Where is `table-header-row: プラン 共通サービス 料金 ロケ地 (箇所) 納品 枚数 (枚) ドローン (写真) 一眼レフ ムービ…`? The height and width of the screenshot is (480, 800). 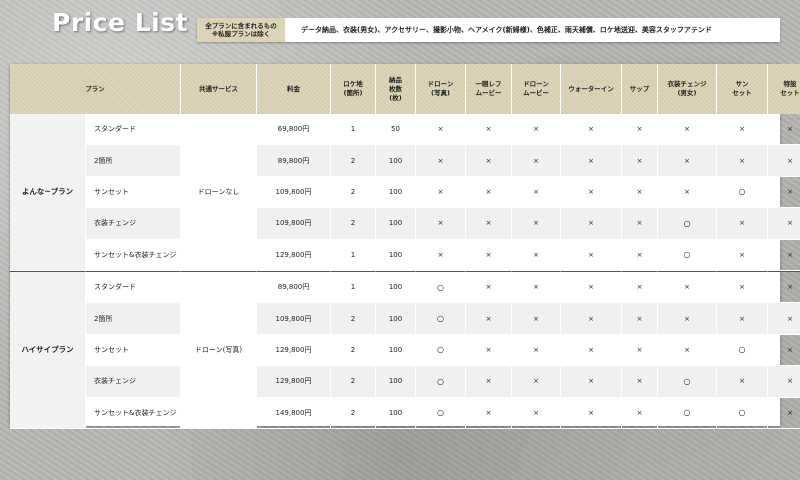 table-header-row: プラン 共通サービス 料金 ロケ地 (箇所) 納品 枚数 (枚) ドローン (写真) 一眼レフ ムービ… is located at coordinates (405, 89).